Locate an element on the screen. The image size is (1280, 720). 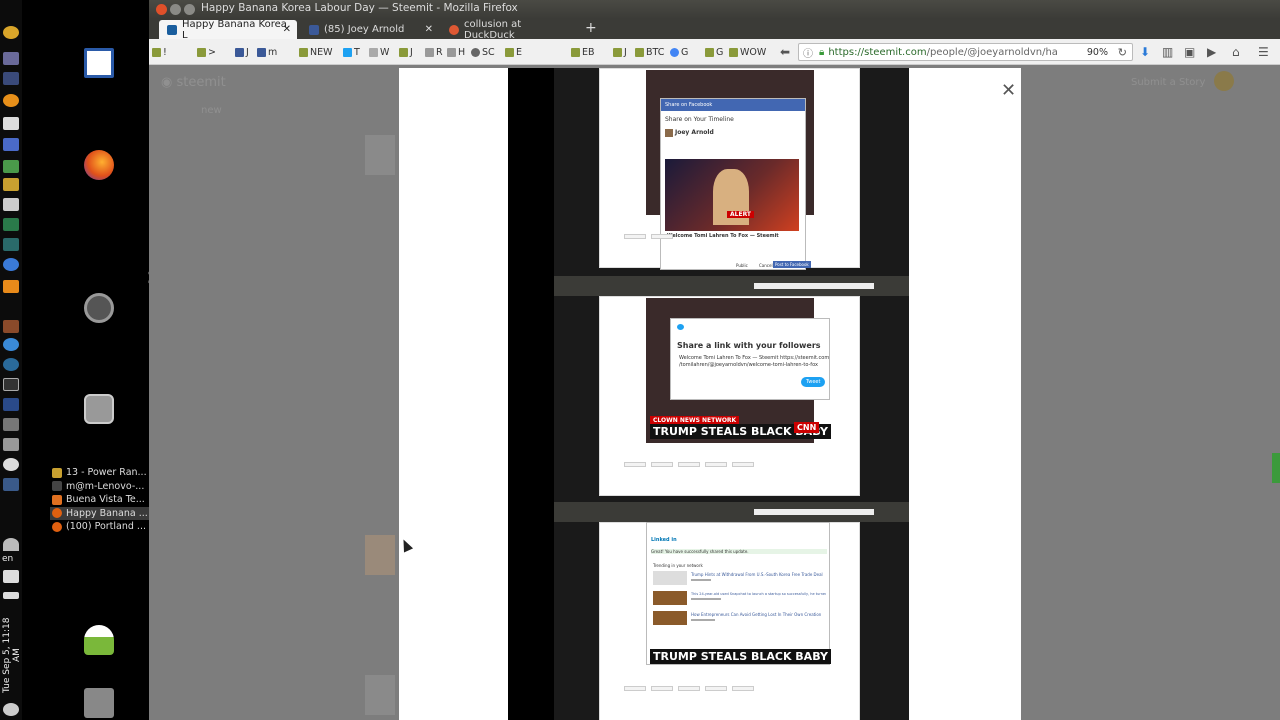
bookmark-item: NEW is located at coordinates (316, 52).